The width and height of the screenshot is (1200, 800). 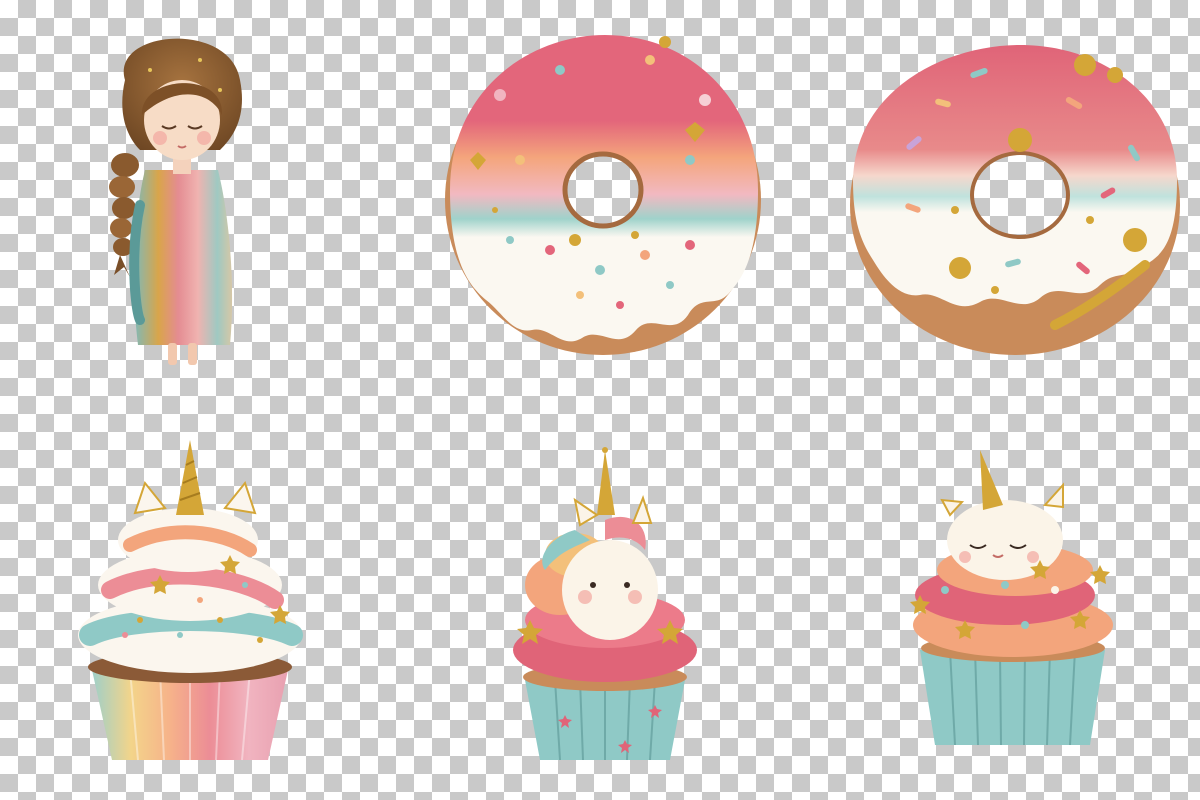 I want to click on rainbow-cupcake-illustration, so click(x=190, y=602).